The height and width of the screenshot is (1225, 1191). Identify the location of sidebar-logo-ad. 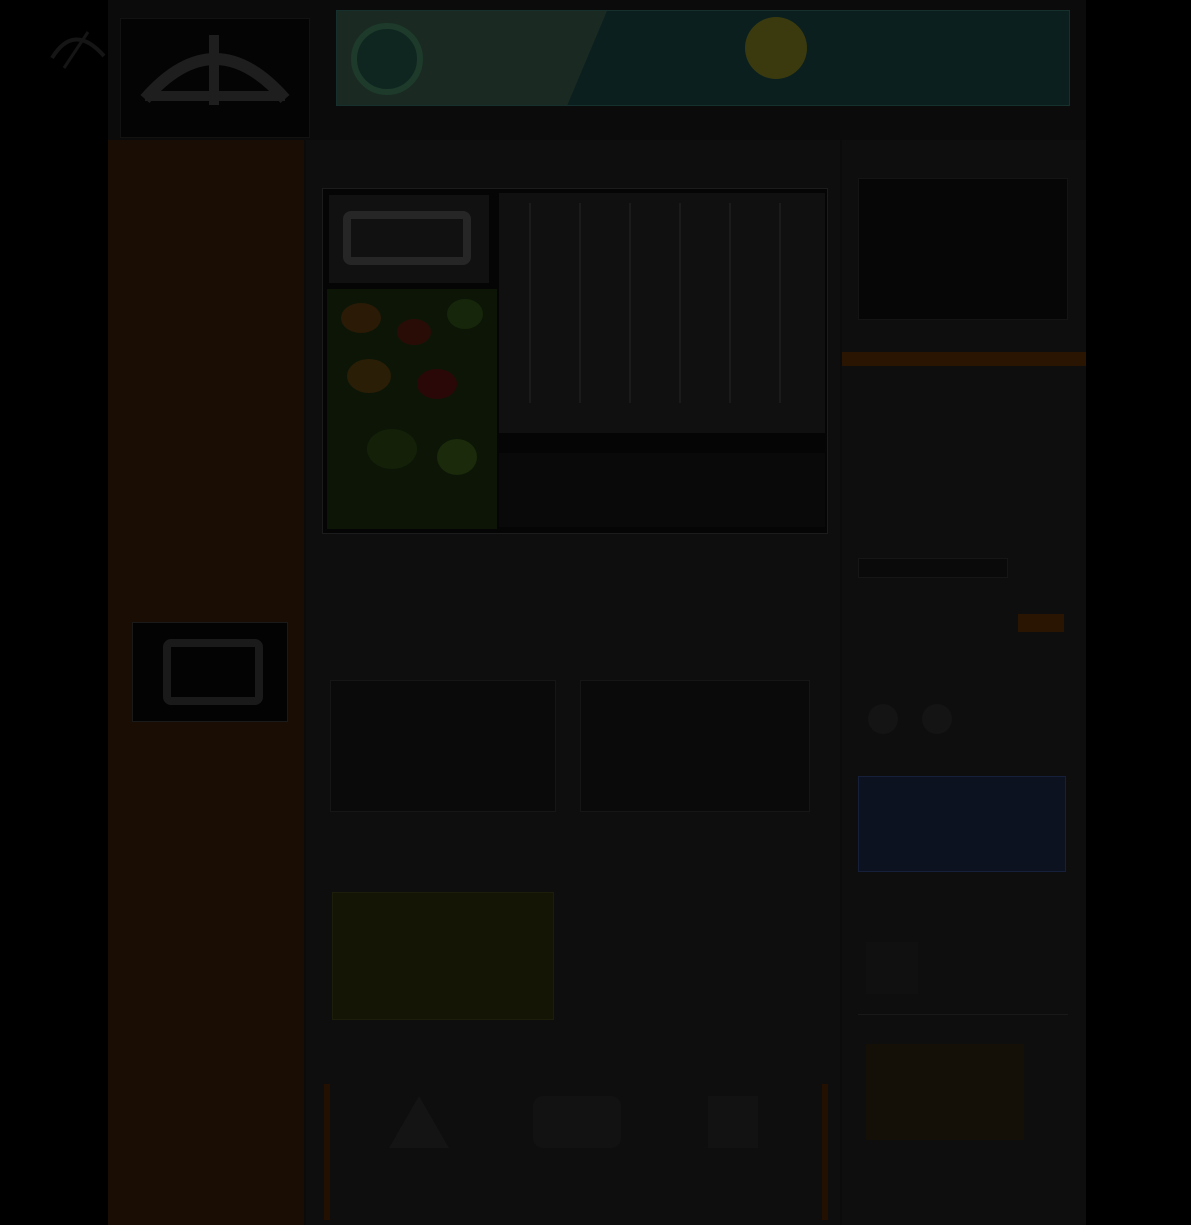
(210, 672).